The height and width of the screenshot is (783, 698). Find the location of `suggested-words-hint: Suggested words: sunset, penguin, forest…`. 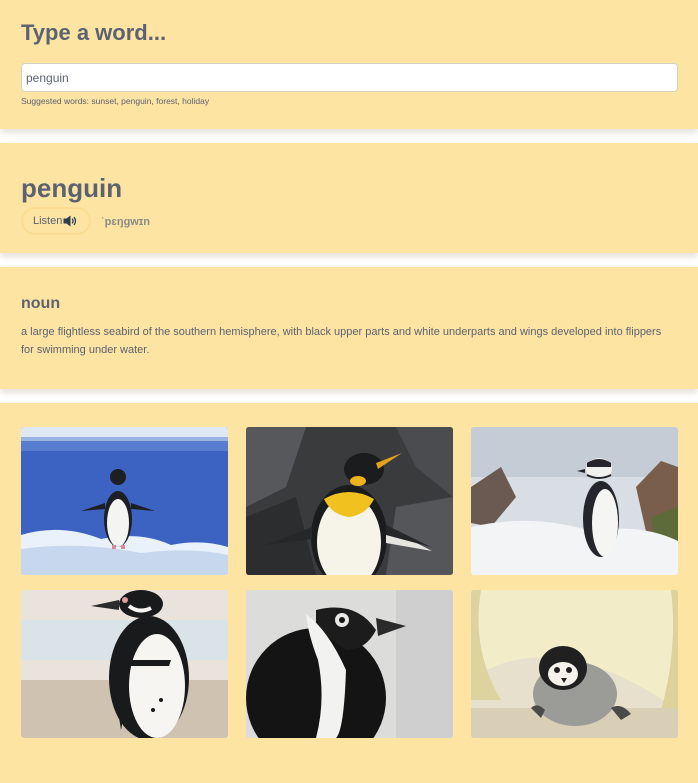

suggested-words-hint: Suggested words: sunset, penguin, forest… is located at coordinates (115, 101).